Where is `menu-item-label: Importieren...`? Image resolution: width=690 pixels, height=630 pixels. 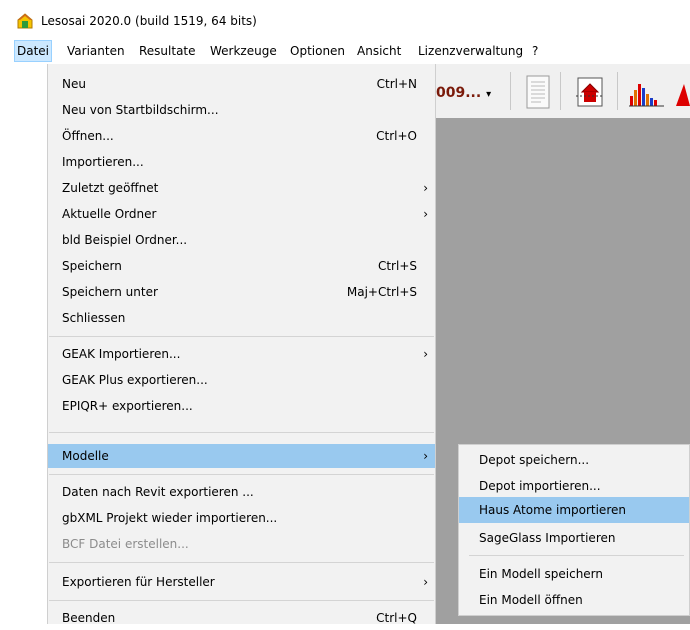
menu-item-label: Importieren... is located at coordinates (103, 162).